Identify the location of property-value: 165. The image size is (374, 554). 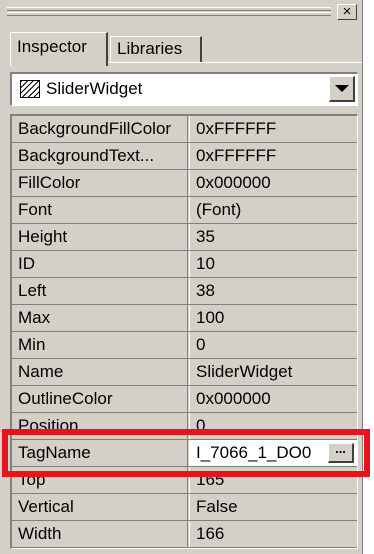
(273, 480).